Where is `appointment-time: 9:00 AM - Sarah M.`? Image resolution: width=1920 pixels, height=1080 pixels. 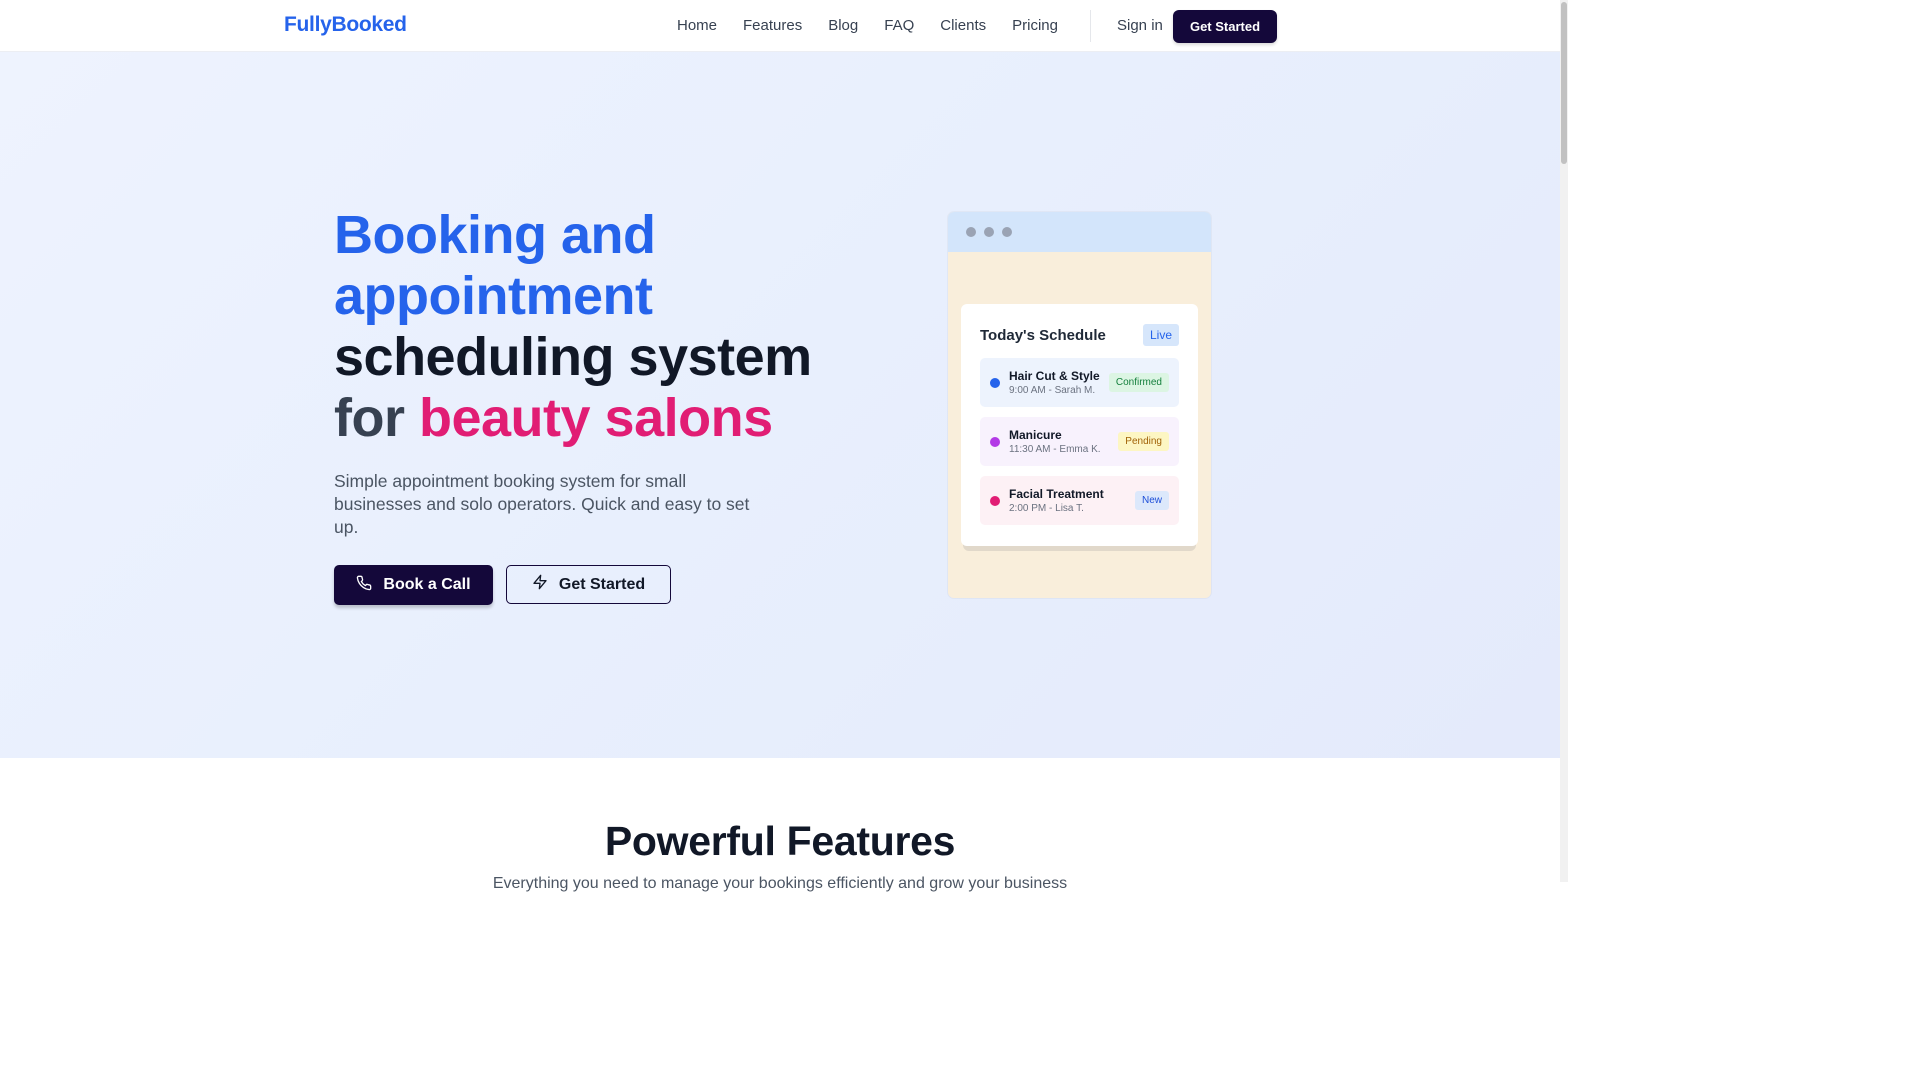 appointment-time: 9:00 AM - Sarah M. is located at coordinates (1052, 390).